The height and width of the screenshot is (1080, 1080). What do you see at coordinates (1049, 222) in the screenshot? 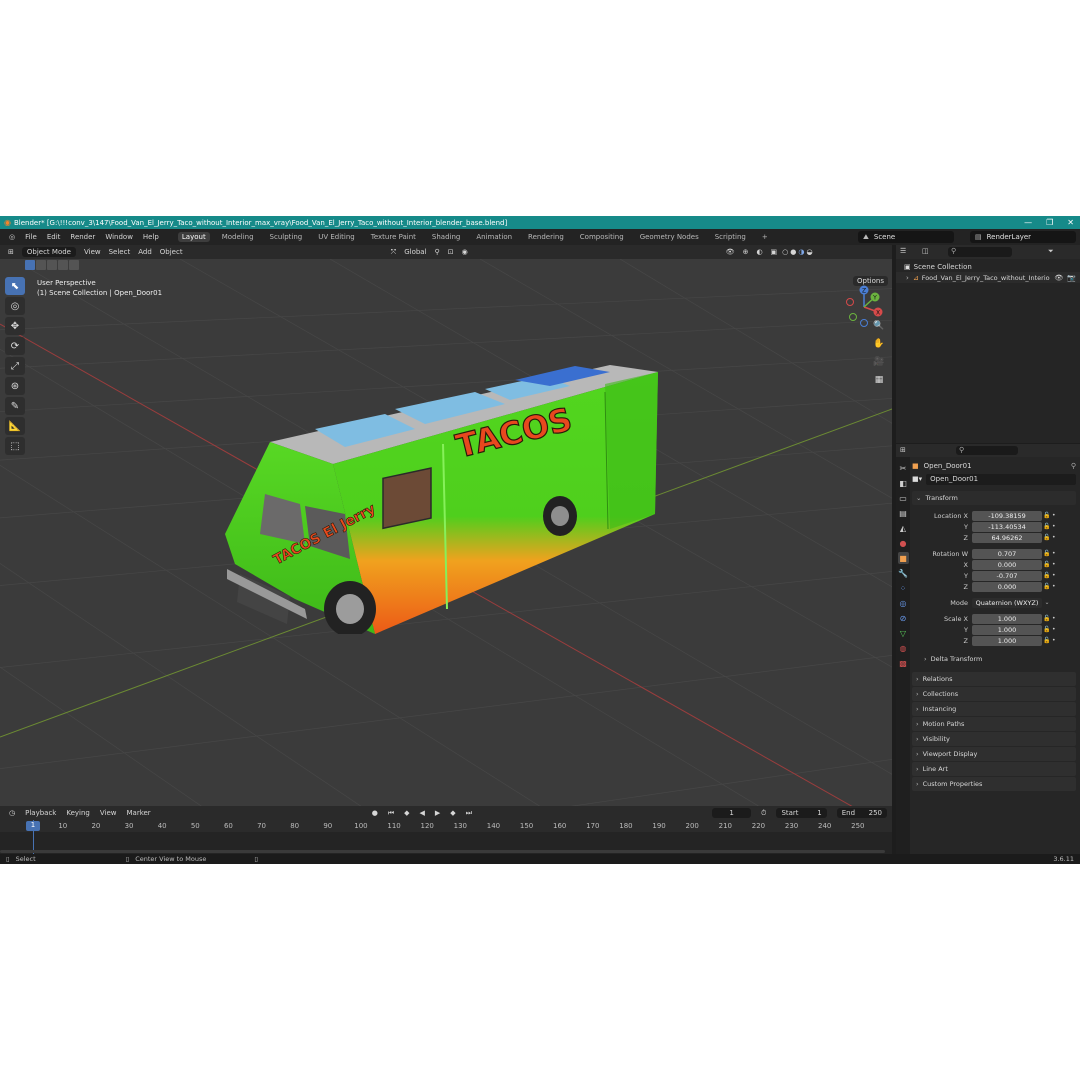
I see `maximize-button: ❐` at bounding box center [1049, 222].